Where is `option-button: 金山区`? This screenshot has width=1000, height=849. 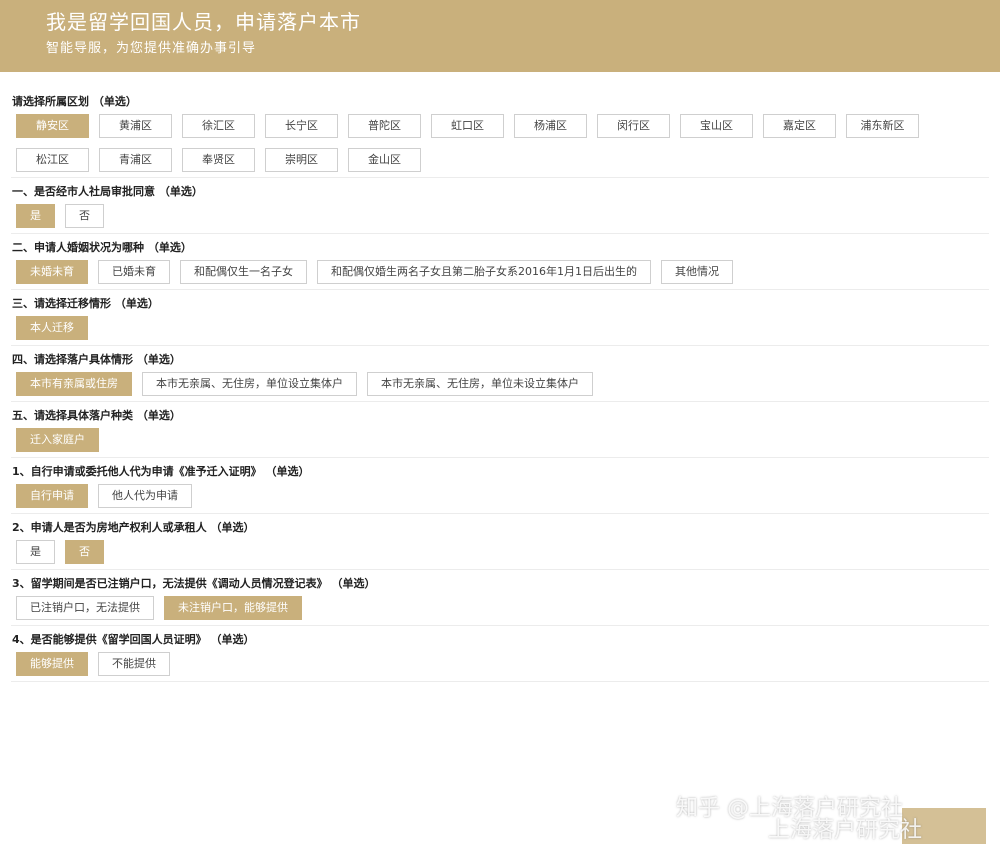 option-button: 金山区 is located at coordinates (384, 160).